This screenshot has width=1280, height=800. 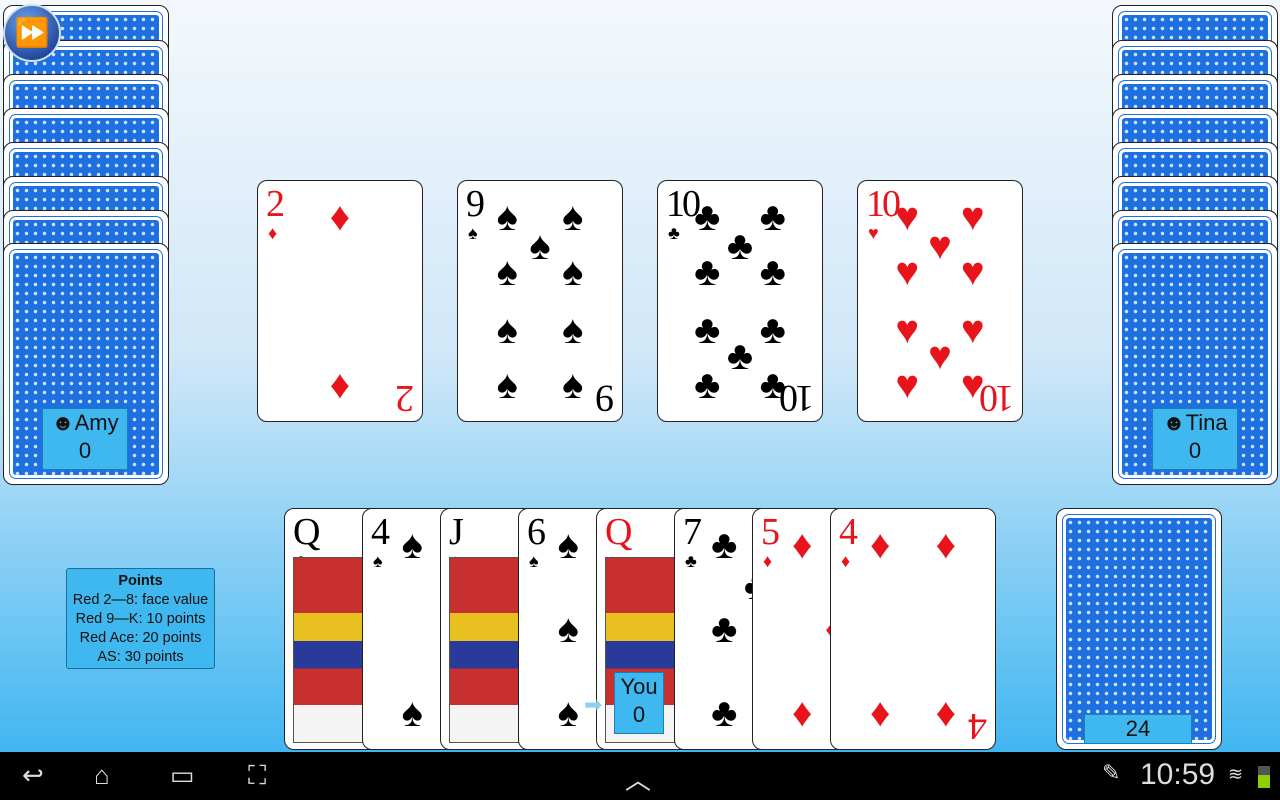 I want to click on points-line: AS: 30 points, so click(x=140, y=657).